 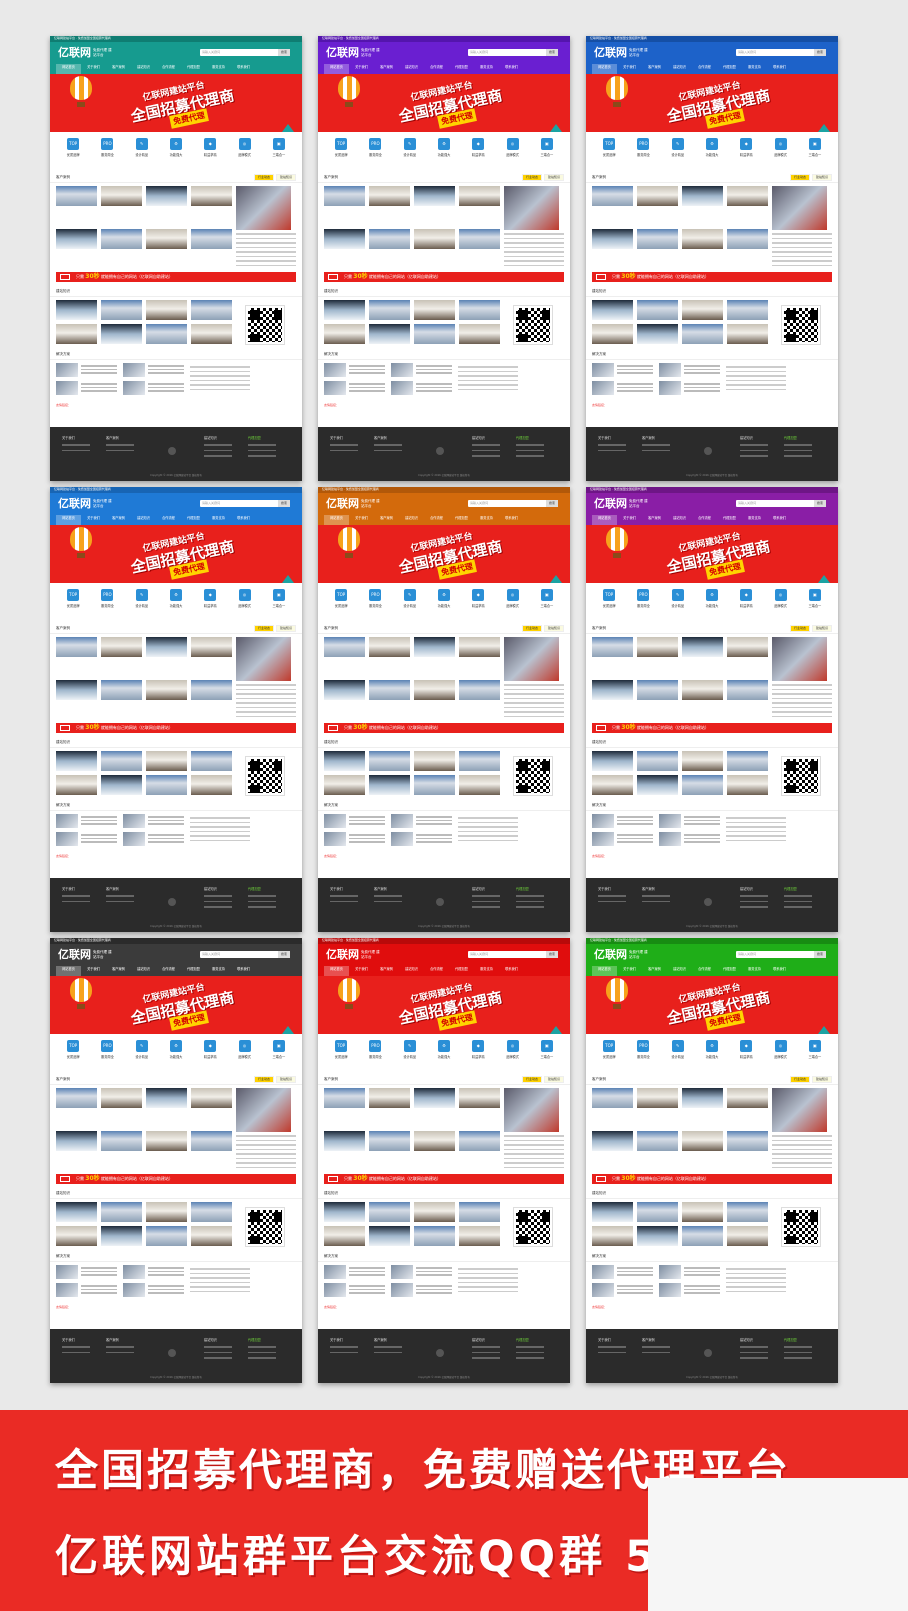 I want to click on nav-item: 服务支持, so click(x=486, y=520).